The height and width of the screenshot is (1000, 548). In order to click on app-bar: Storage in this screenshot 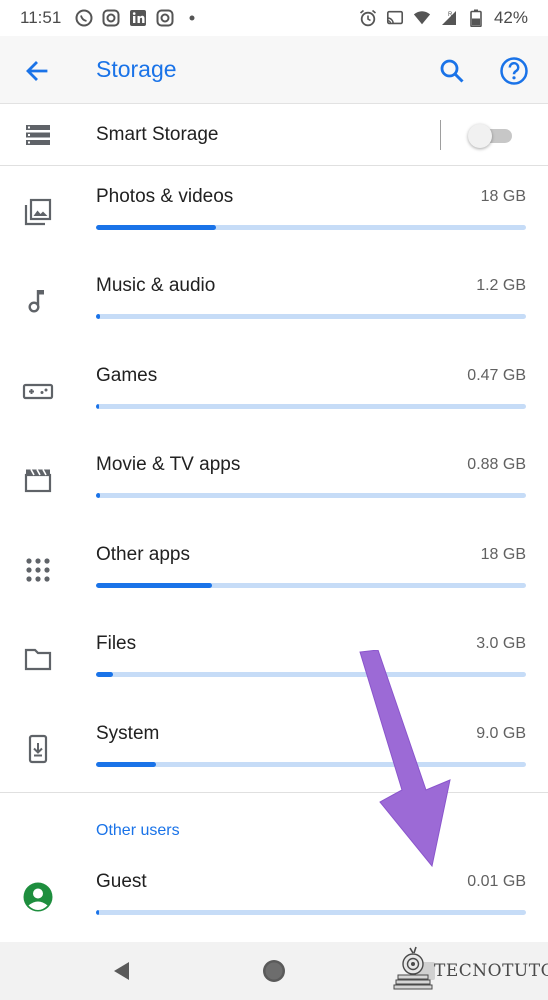, I will do `click(274, 70)`.